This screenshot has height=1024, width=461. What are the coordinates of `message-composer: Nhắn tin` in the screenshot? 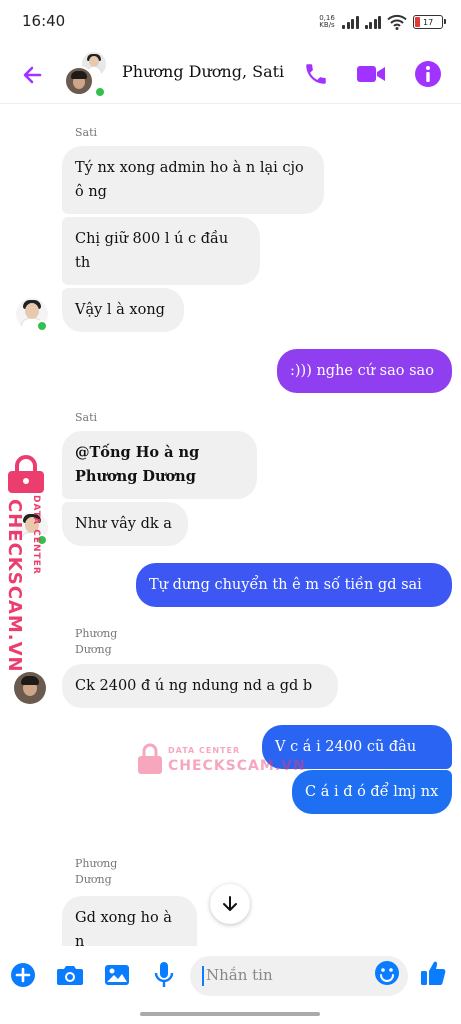 It's located at (230, 977).